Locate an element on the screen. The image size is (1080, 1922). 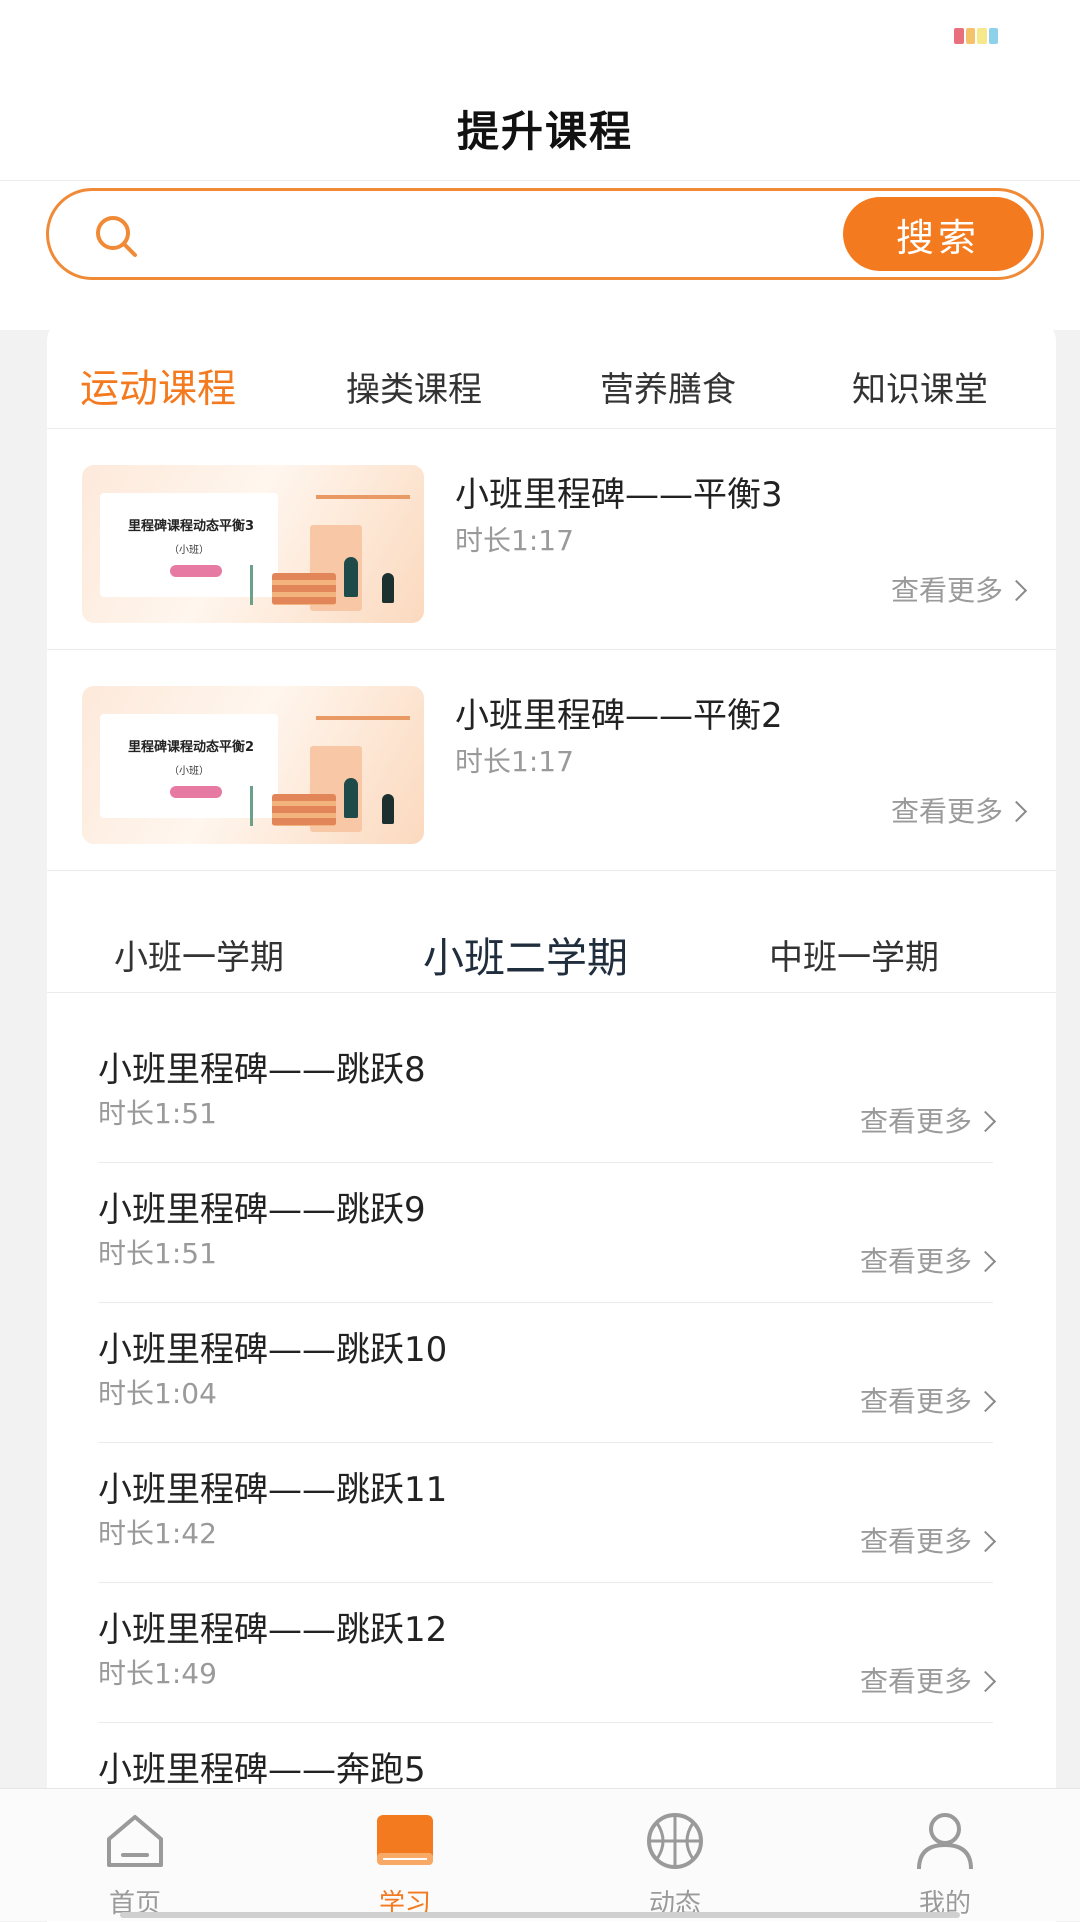
search-bar: 搜索 is located at coordinates (545, 234).